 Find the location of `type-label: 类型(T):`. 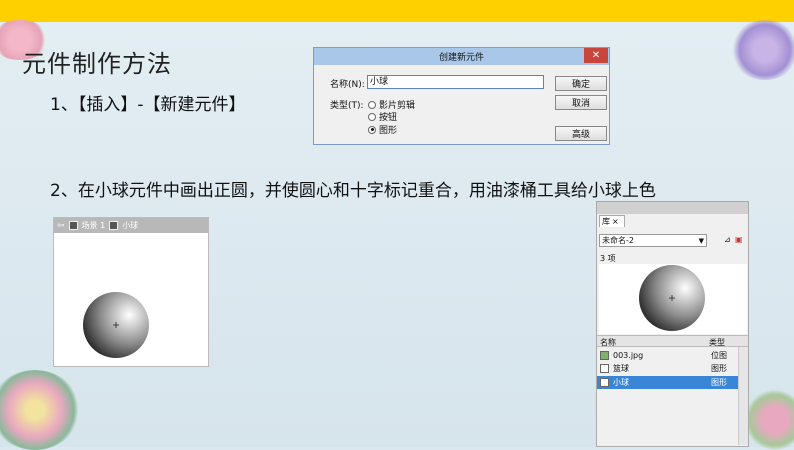

type-label: 类型(T): is located at coordinates (347, 106).